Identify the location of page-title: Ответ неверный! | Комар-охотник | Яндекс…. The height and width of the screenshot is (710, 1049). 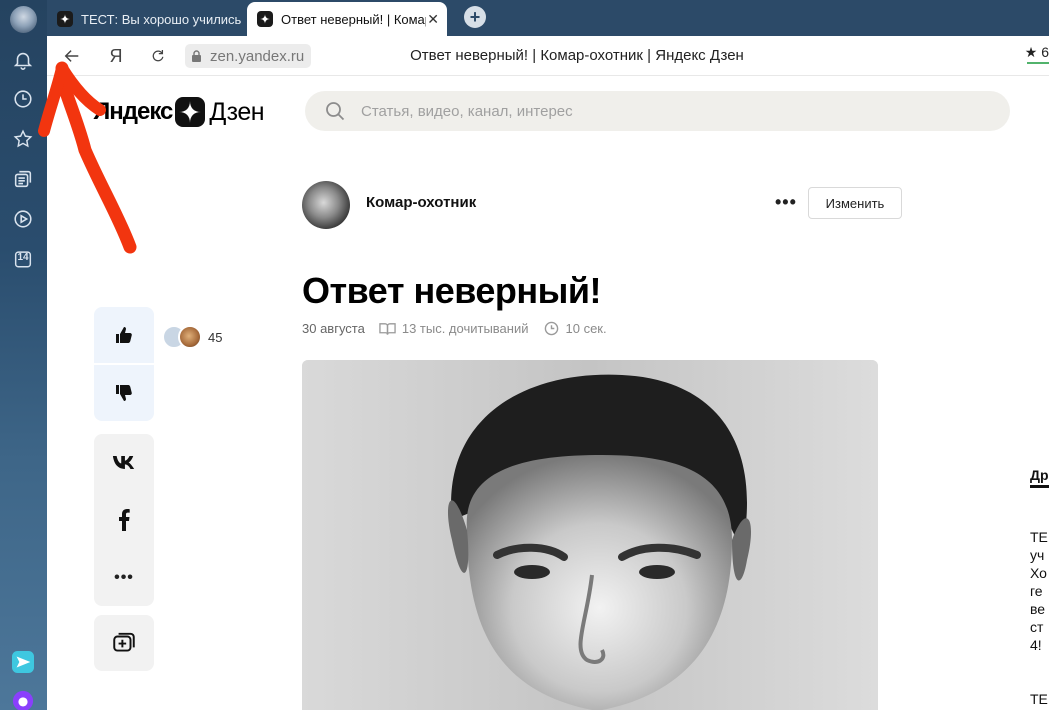
(577, 55).